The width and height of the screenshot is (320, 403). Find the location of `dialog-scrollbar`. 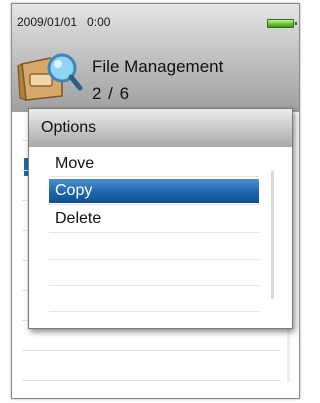

dialog-scrollbar is located at coordinates (272, 235).